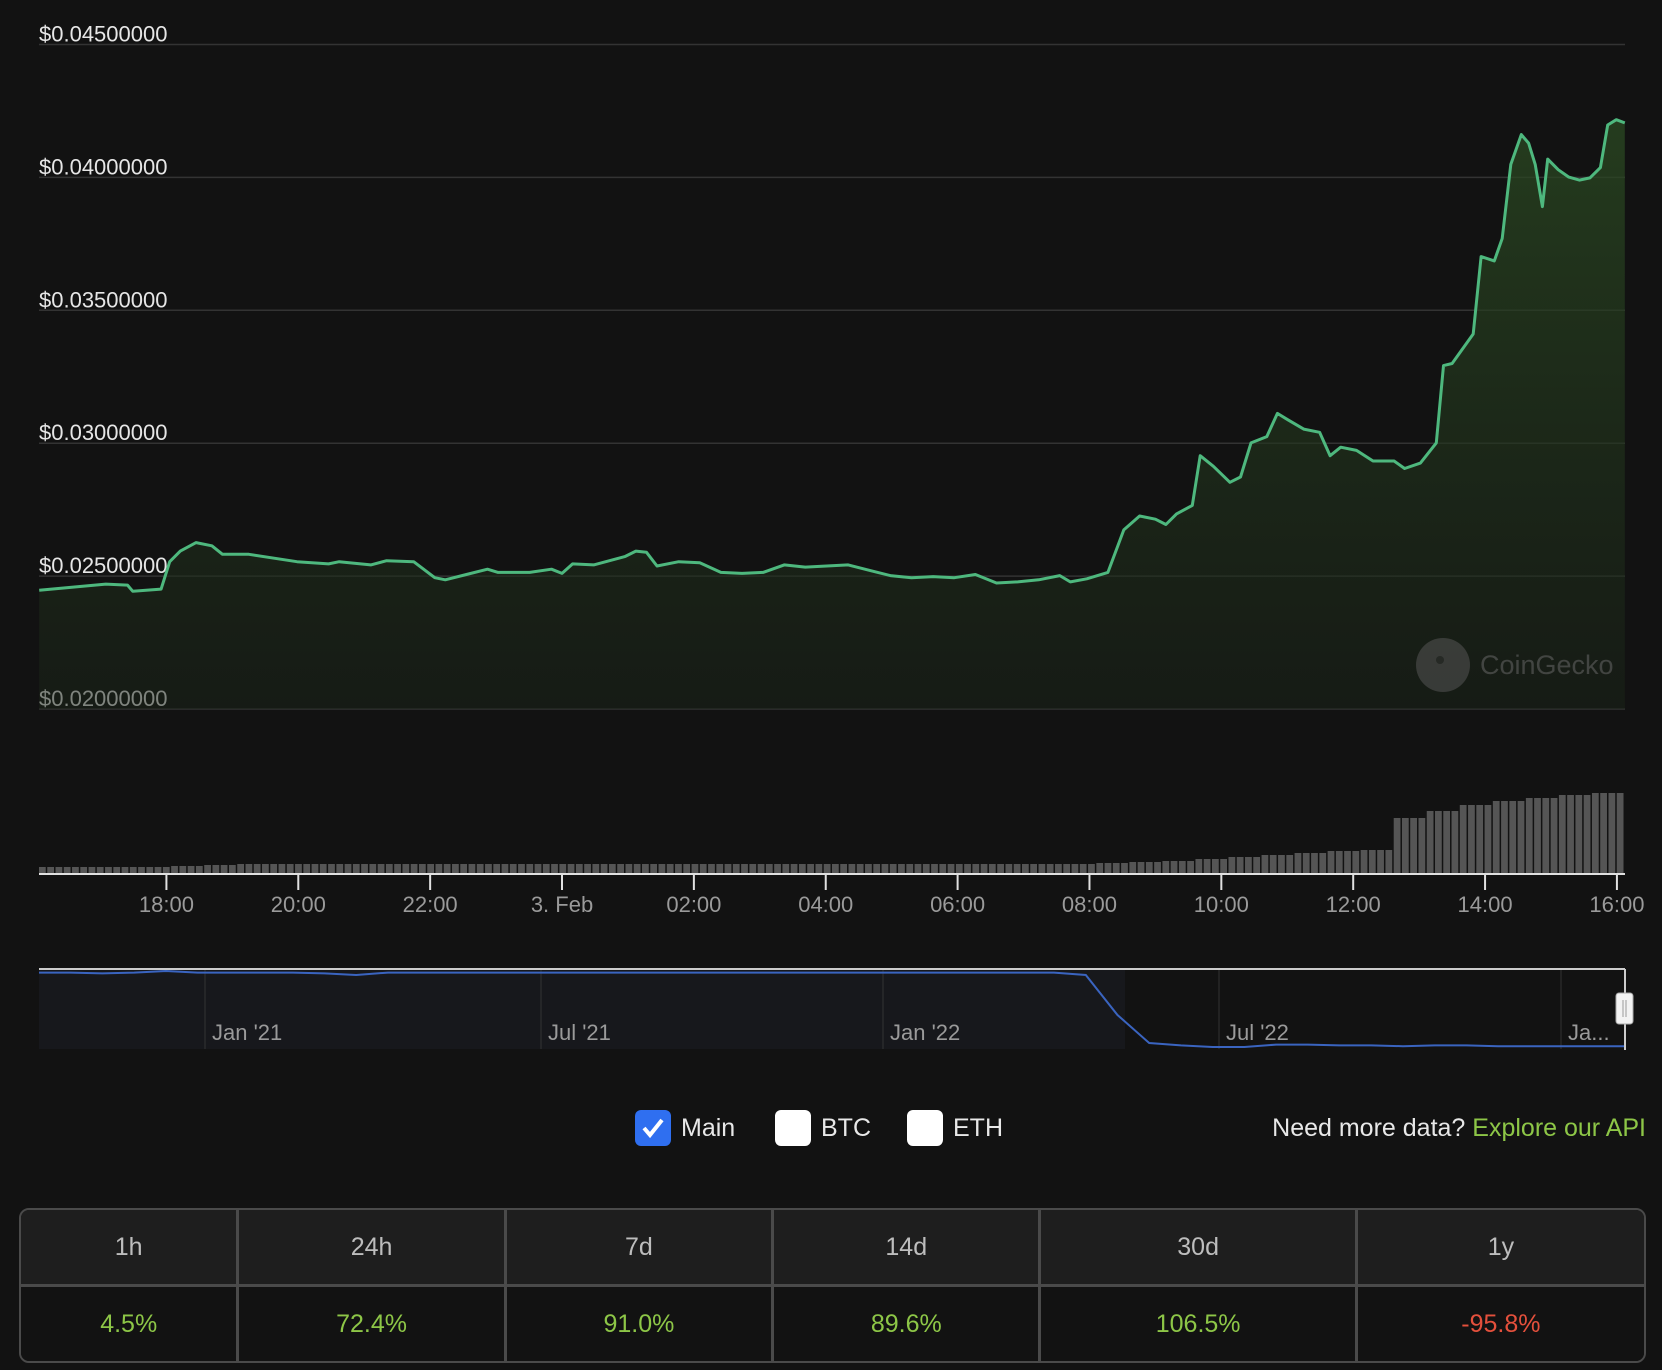  I want to click on header-24h: 24h, so click(373, 1248).